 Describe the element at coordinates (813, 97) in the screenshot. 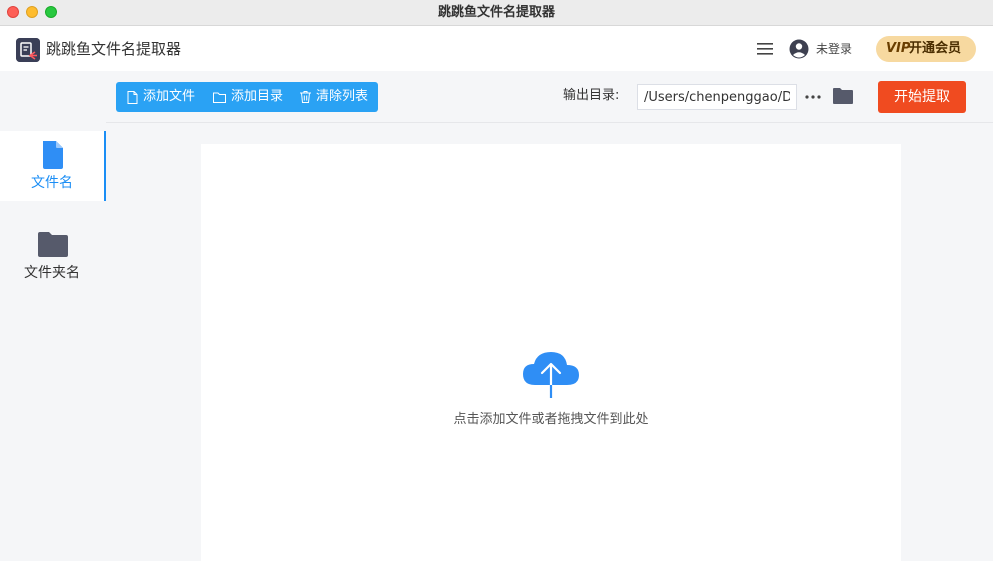

I see `more-options-icon` at that location.